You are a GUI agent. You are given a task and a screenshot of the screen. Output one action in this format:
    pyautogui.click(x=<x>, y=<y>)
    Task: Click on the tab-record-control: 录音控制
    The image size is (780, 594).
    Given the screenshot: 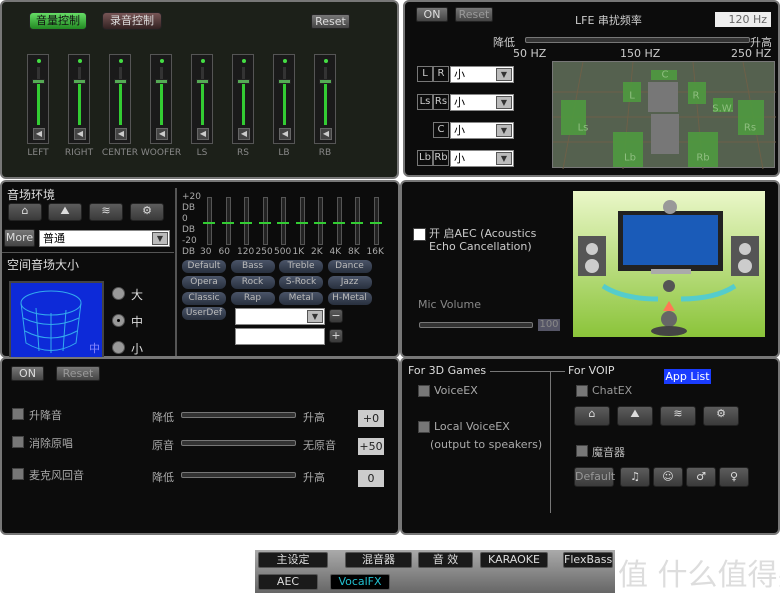 What is the action you would take?
    pyautogui.click(x=132, y=21)
    